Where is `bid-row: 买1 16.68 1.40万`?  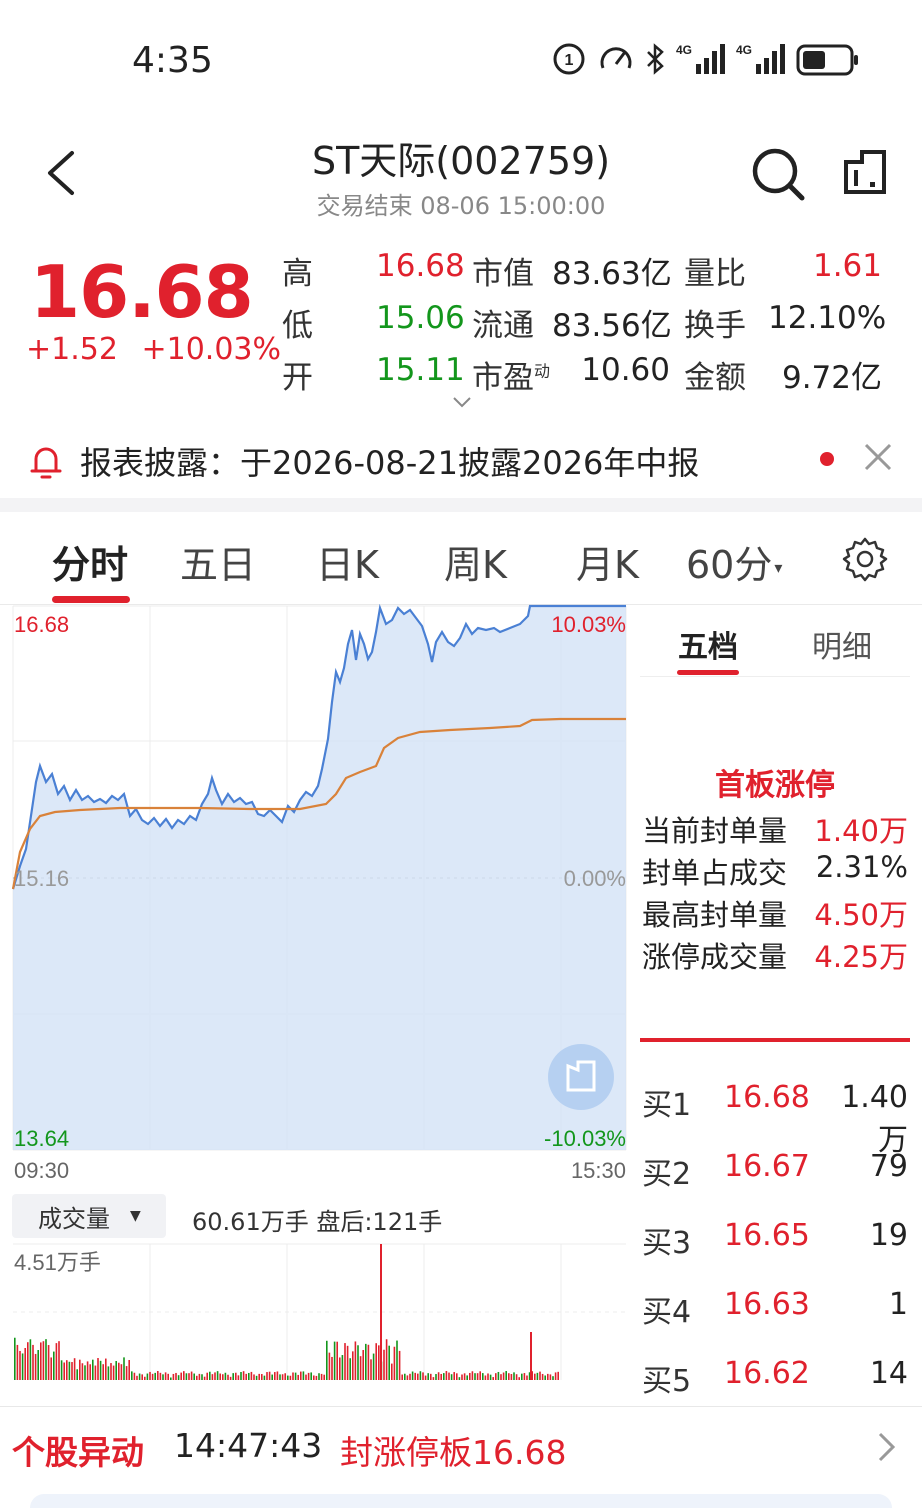
bid-row: 买1 16.68 1.40万 is located at coordinates (775, 1119).